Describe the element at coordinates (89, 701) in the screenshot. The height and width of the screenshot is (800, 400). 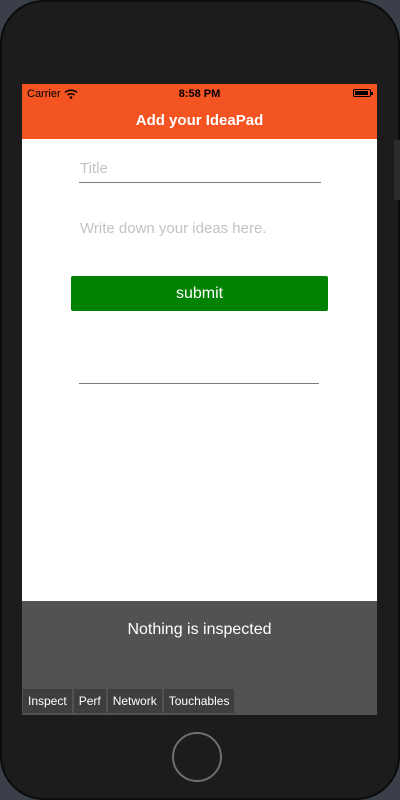
I see `tab-perf: Perf` at that location.